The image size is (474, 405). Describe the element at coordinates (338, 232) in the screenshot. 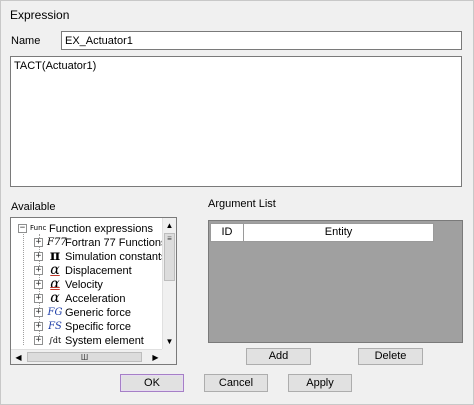

I see `column-header-entity: Entity` at that location.